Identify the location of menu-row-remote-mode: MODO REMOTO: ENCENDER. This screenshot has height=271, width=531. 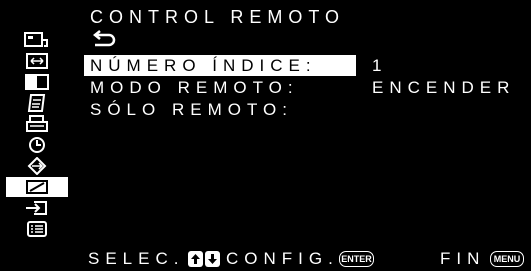
(304, 87).